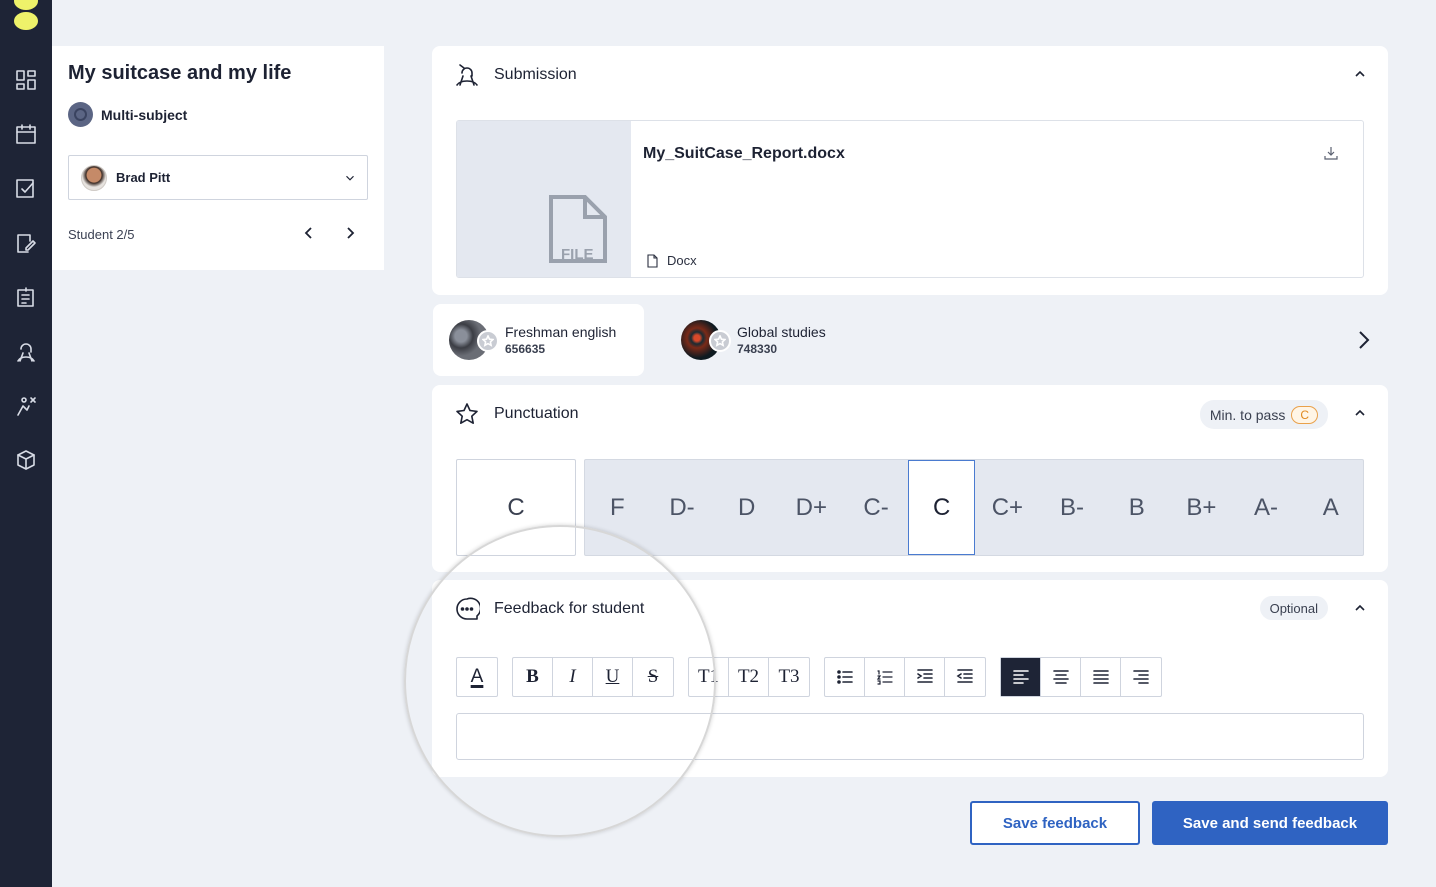 The width and height of the screenshot is (1436, 887). Describe the element at coordinates (682, 260) in the screenshot. I see `file-type-label: Docx` at that location.